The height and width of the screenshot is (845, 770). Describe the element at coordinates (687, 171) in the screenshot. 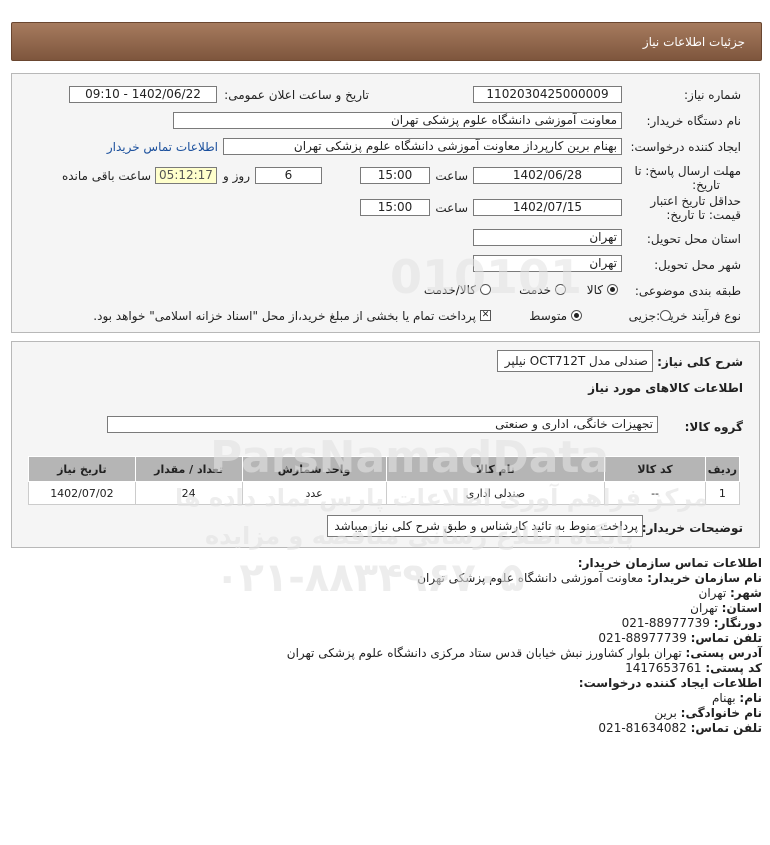

I see `deadline-label-1: مهلت ارسال پاسخ: تا` at that location.